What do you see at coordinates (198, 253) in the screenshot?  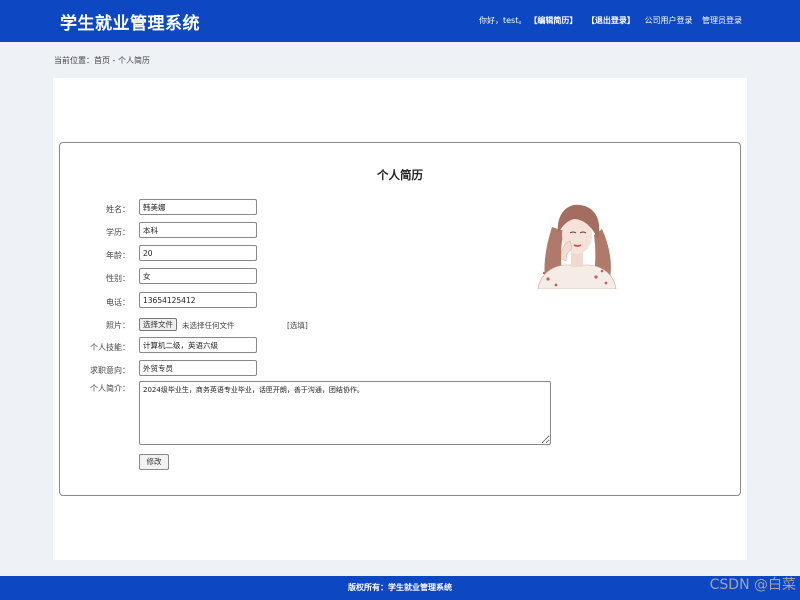 I see `age-input` at bounding box center [198, 253].